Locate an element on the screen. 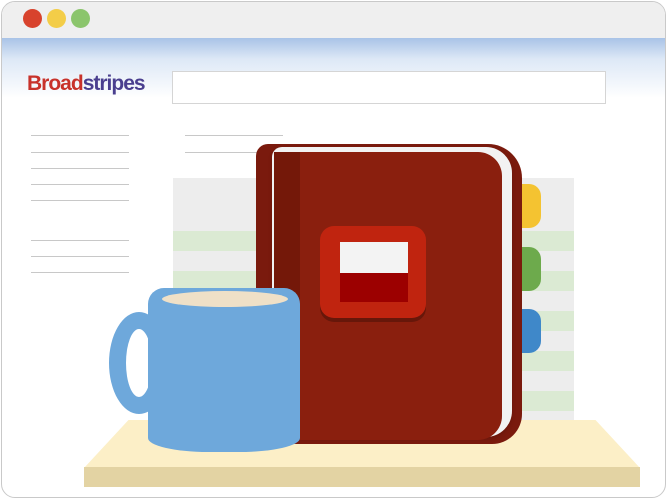  book-label-red is located at coordinates (374, 287).